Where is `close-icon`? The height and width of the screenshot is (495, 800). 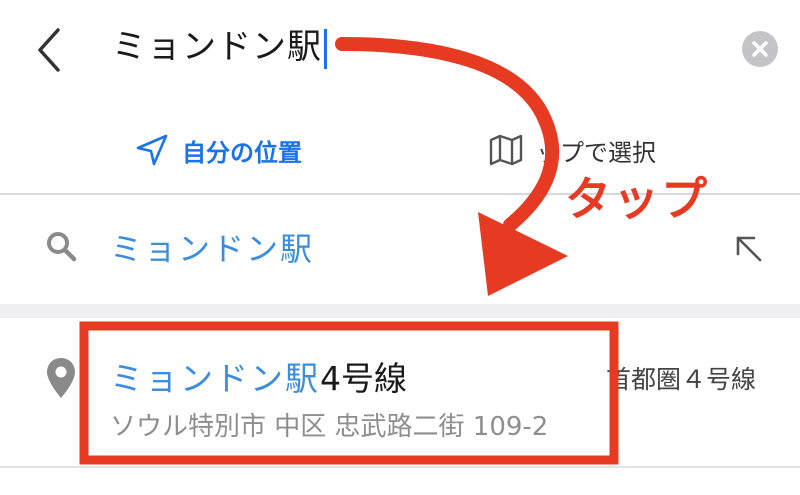 close-icon is located at coordinates (760, 49).